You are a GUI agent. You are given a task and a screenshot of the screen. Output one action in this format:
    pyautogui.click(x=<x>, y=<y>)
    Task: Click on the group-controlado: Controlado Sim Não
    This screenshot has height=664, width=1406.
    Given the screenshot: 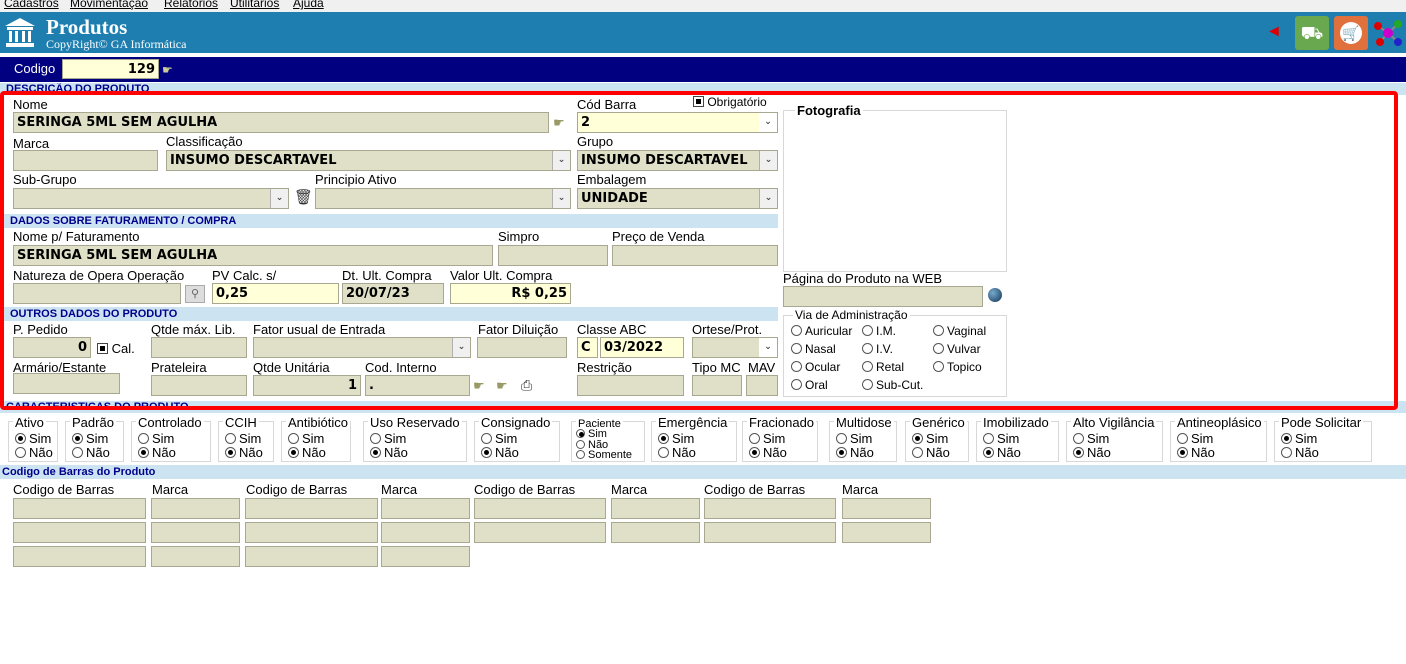 What is the action you would take?
    pyautogui.click(x=171, y=439)
    